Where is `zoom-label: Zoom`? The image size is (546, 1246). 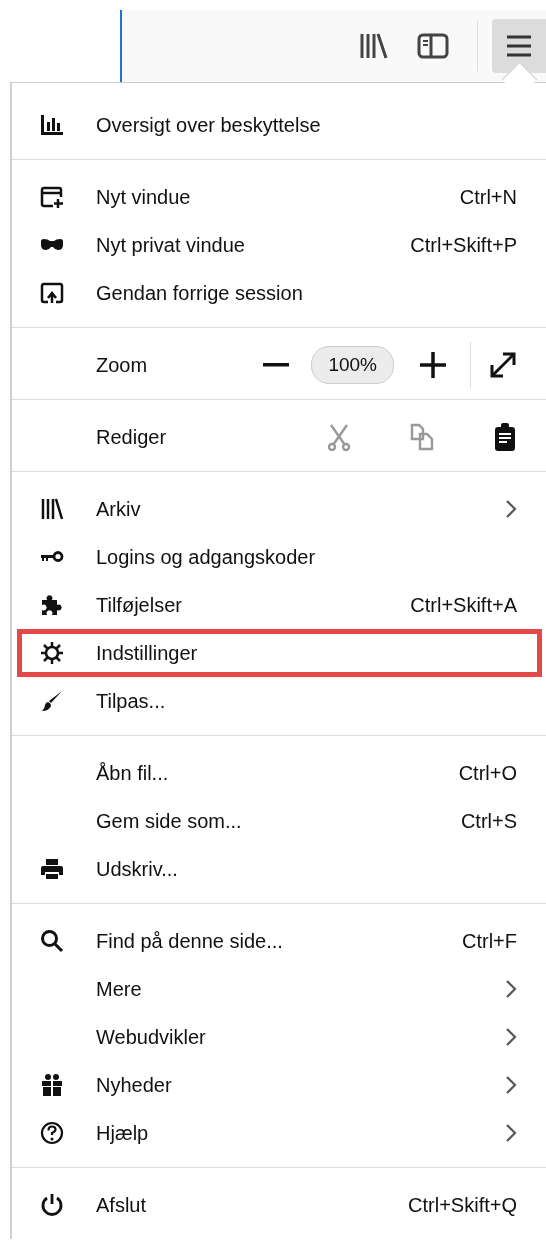
zoom-label: Zoom is located at coordinates (122, 365).